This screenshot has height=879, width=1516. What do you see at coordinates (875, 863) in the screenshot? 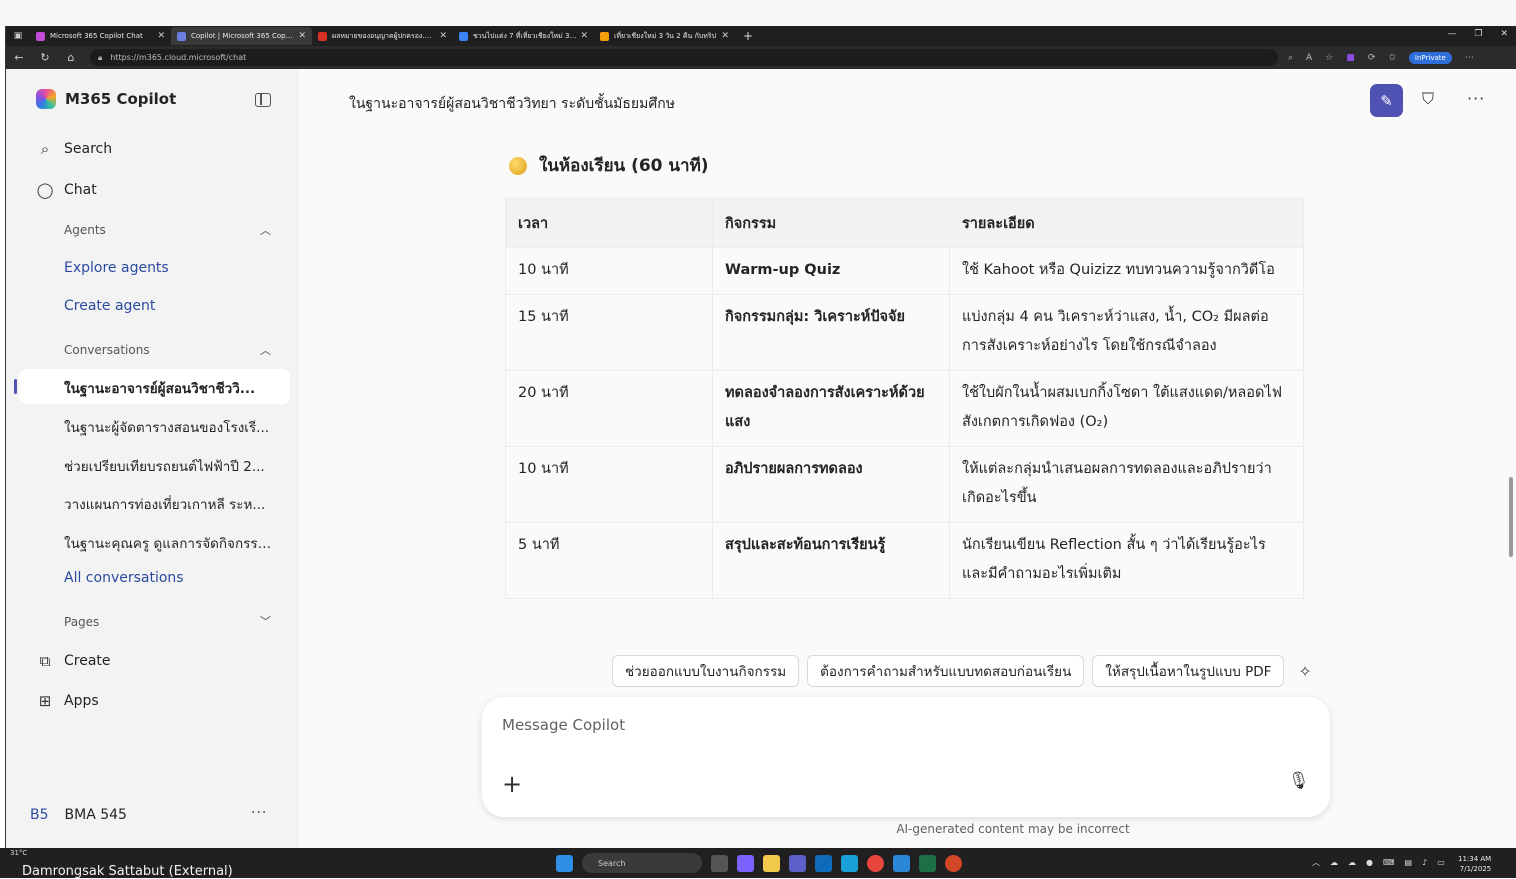
I see `chrome-icon` at bounding box center [875, 863].